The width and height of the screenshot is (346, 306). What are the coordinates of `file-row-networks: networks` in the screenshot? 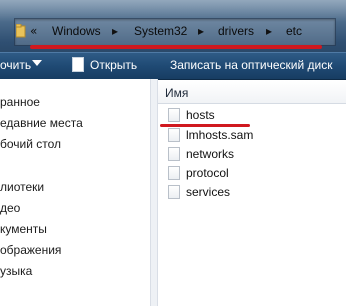 It's located at (253, 155).